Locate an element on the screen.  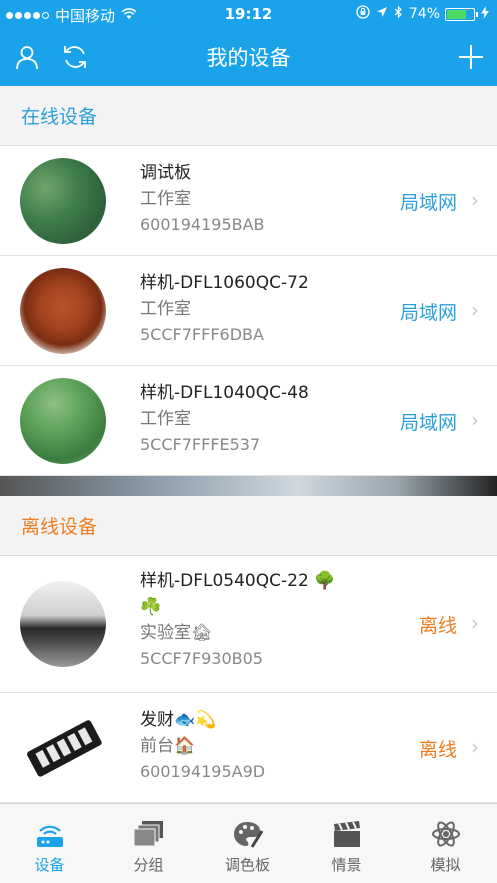
tab-simulate: 模拟 is located at coordinates (445, 843).